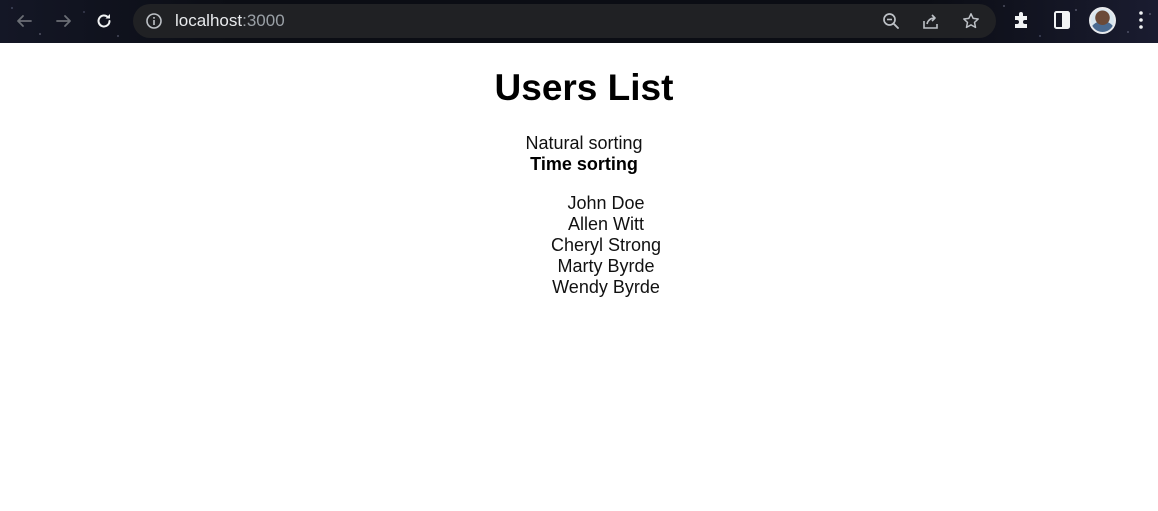  Describe the element at coordinates (606, 224) in the screenshot. I see `user-item: Allen Witt` at that location.